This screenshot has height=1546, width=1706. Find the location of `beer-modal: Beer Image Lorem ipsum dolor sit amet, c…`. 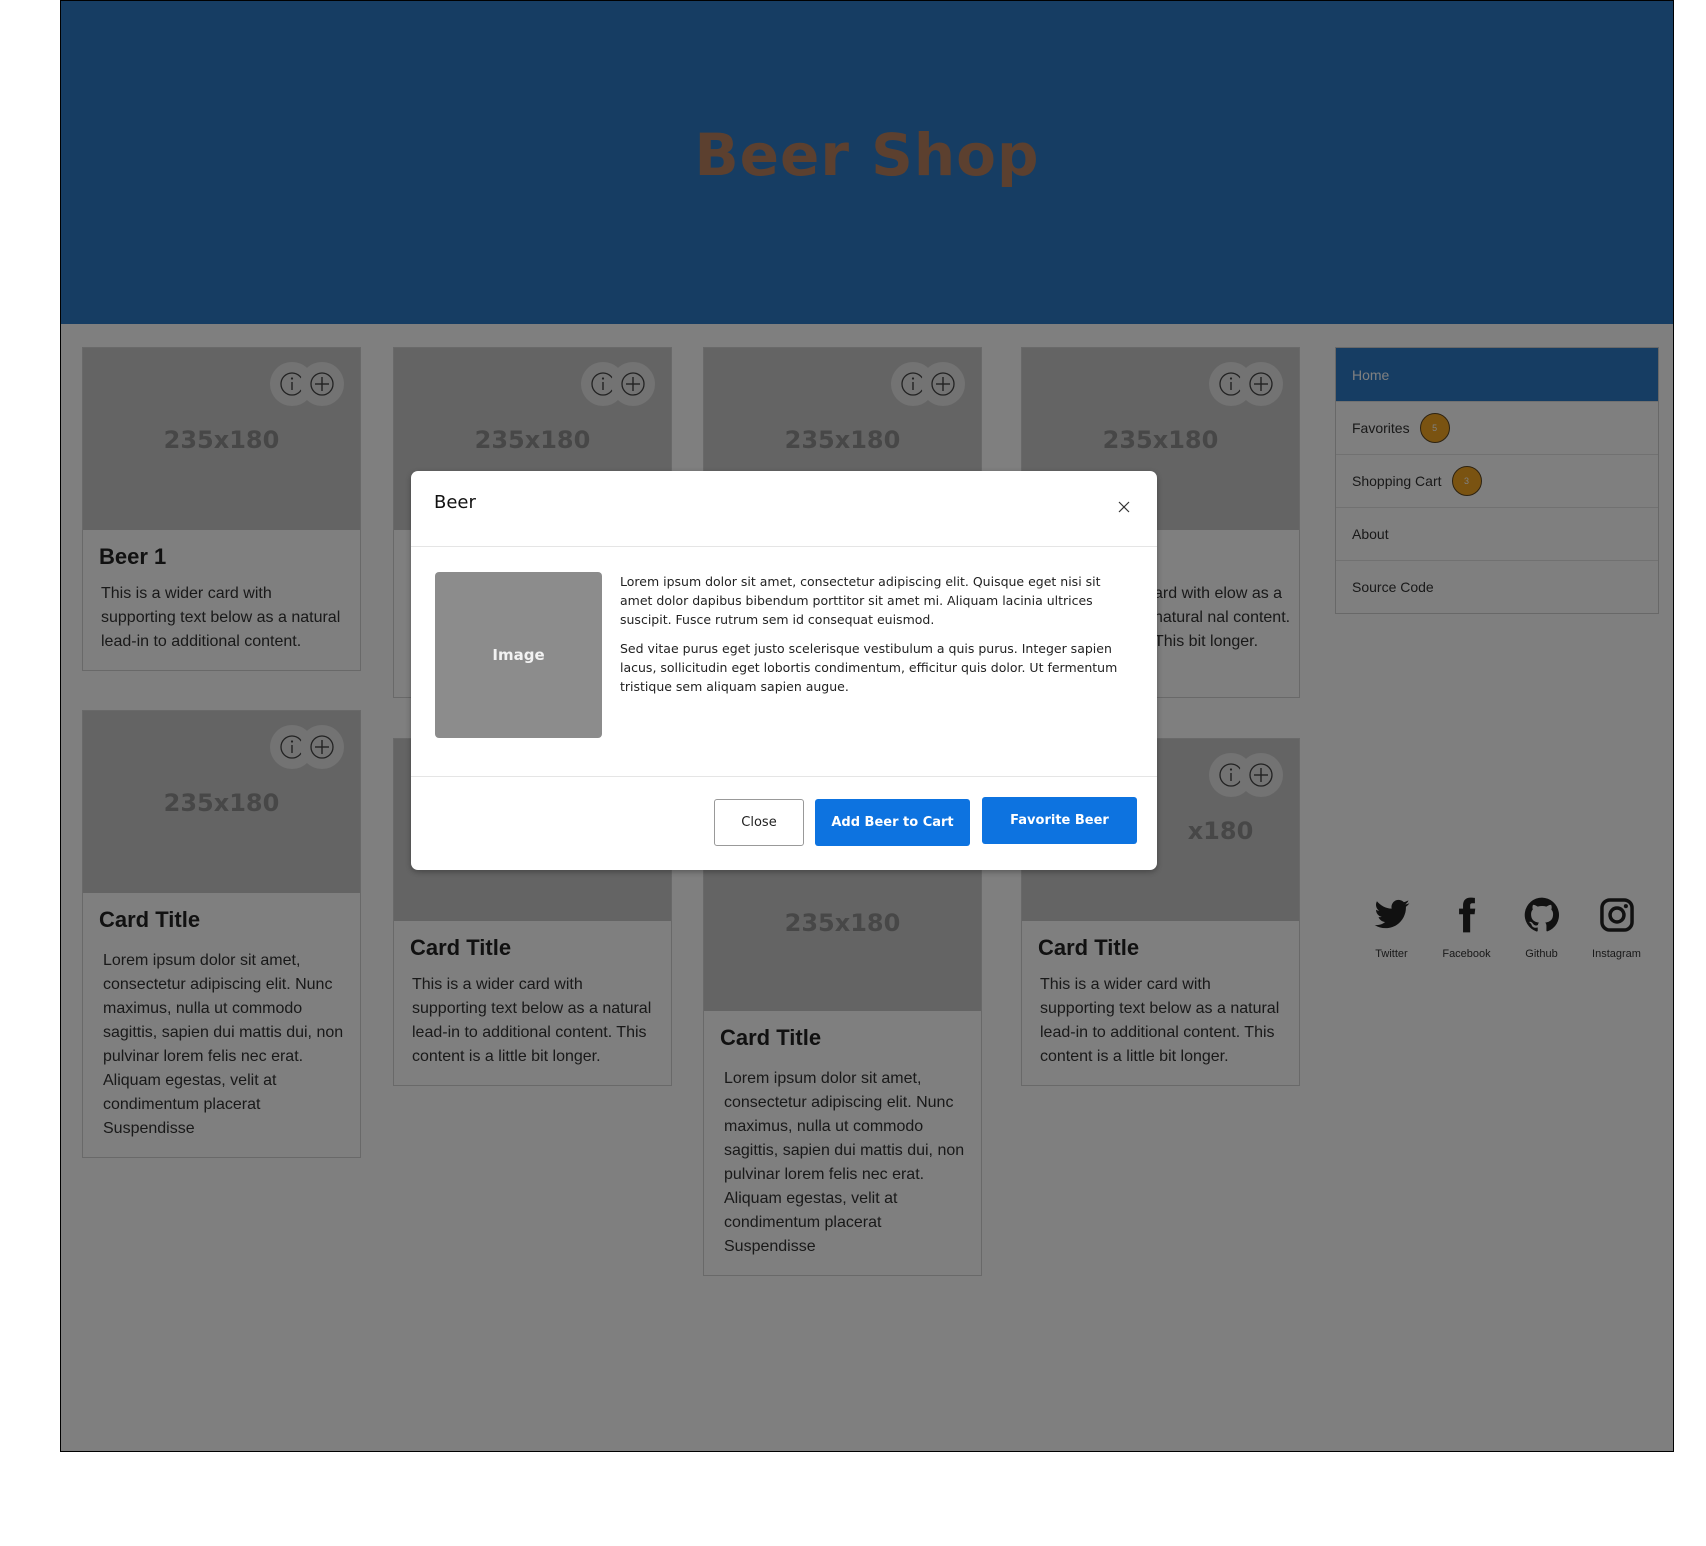

beer-modal: Beer Image Lorem ipsum dolor sit amet, c… is located at coordinates (784, 670).